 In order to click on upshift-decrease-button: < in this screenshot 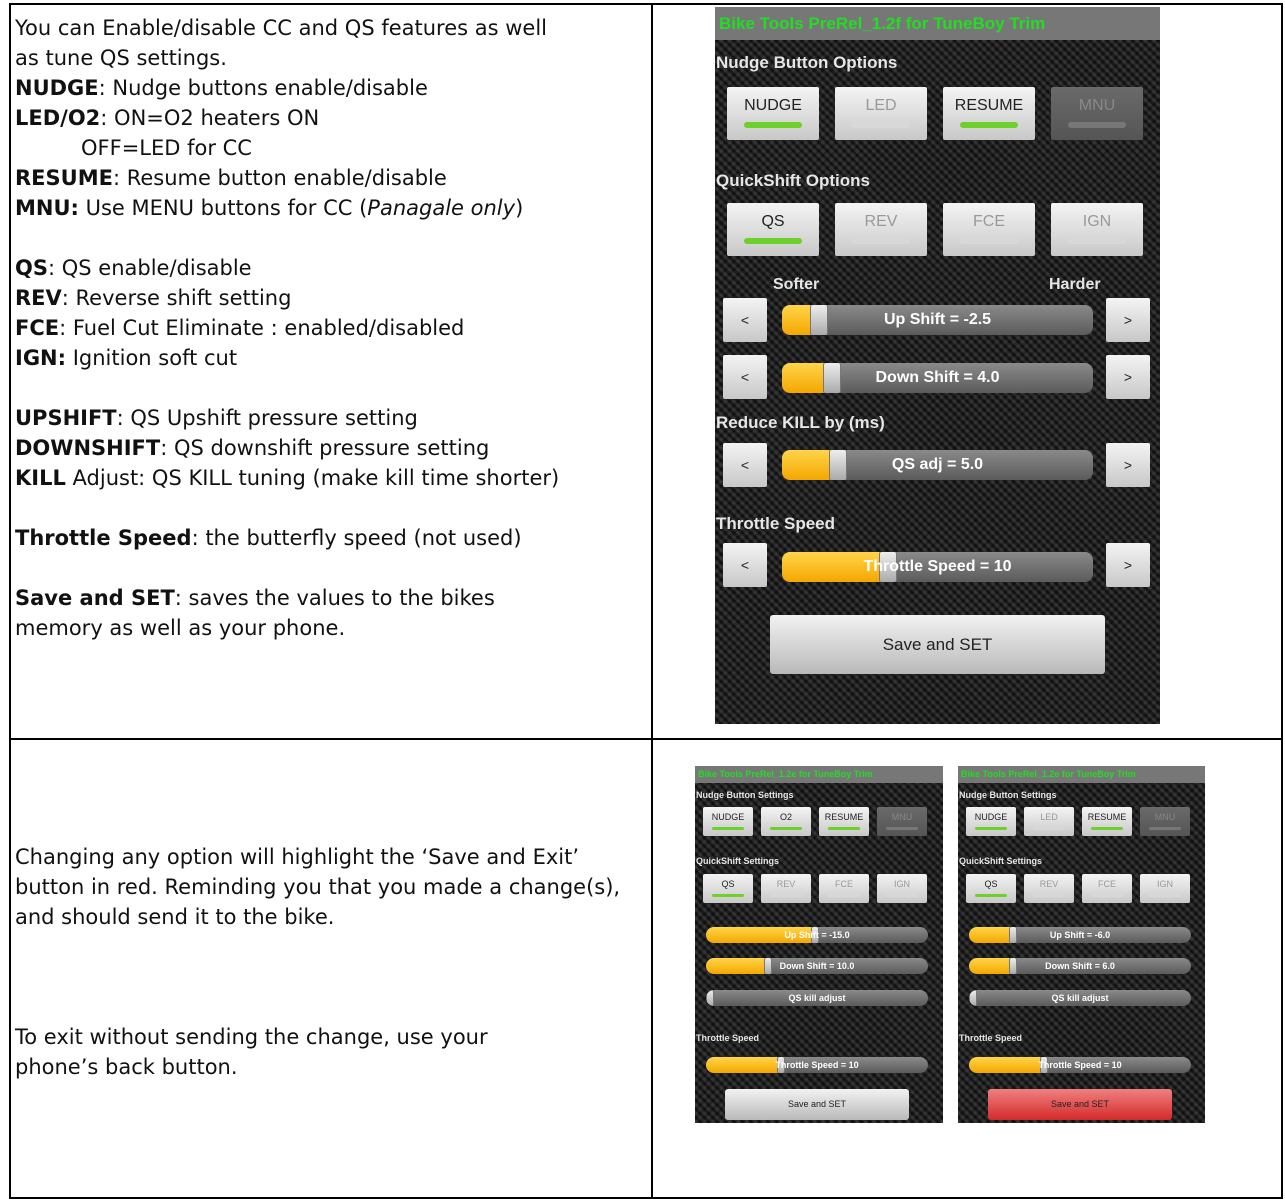, I will do `click(745, 320)`.